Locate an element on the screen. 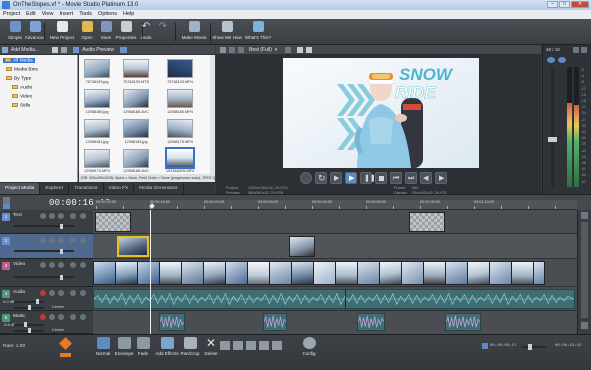 The height and width of the screenshot is (370, 591). snap-icon is located at coordinates (277, 345).